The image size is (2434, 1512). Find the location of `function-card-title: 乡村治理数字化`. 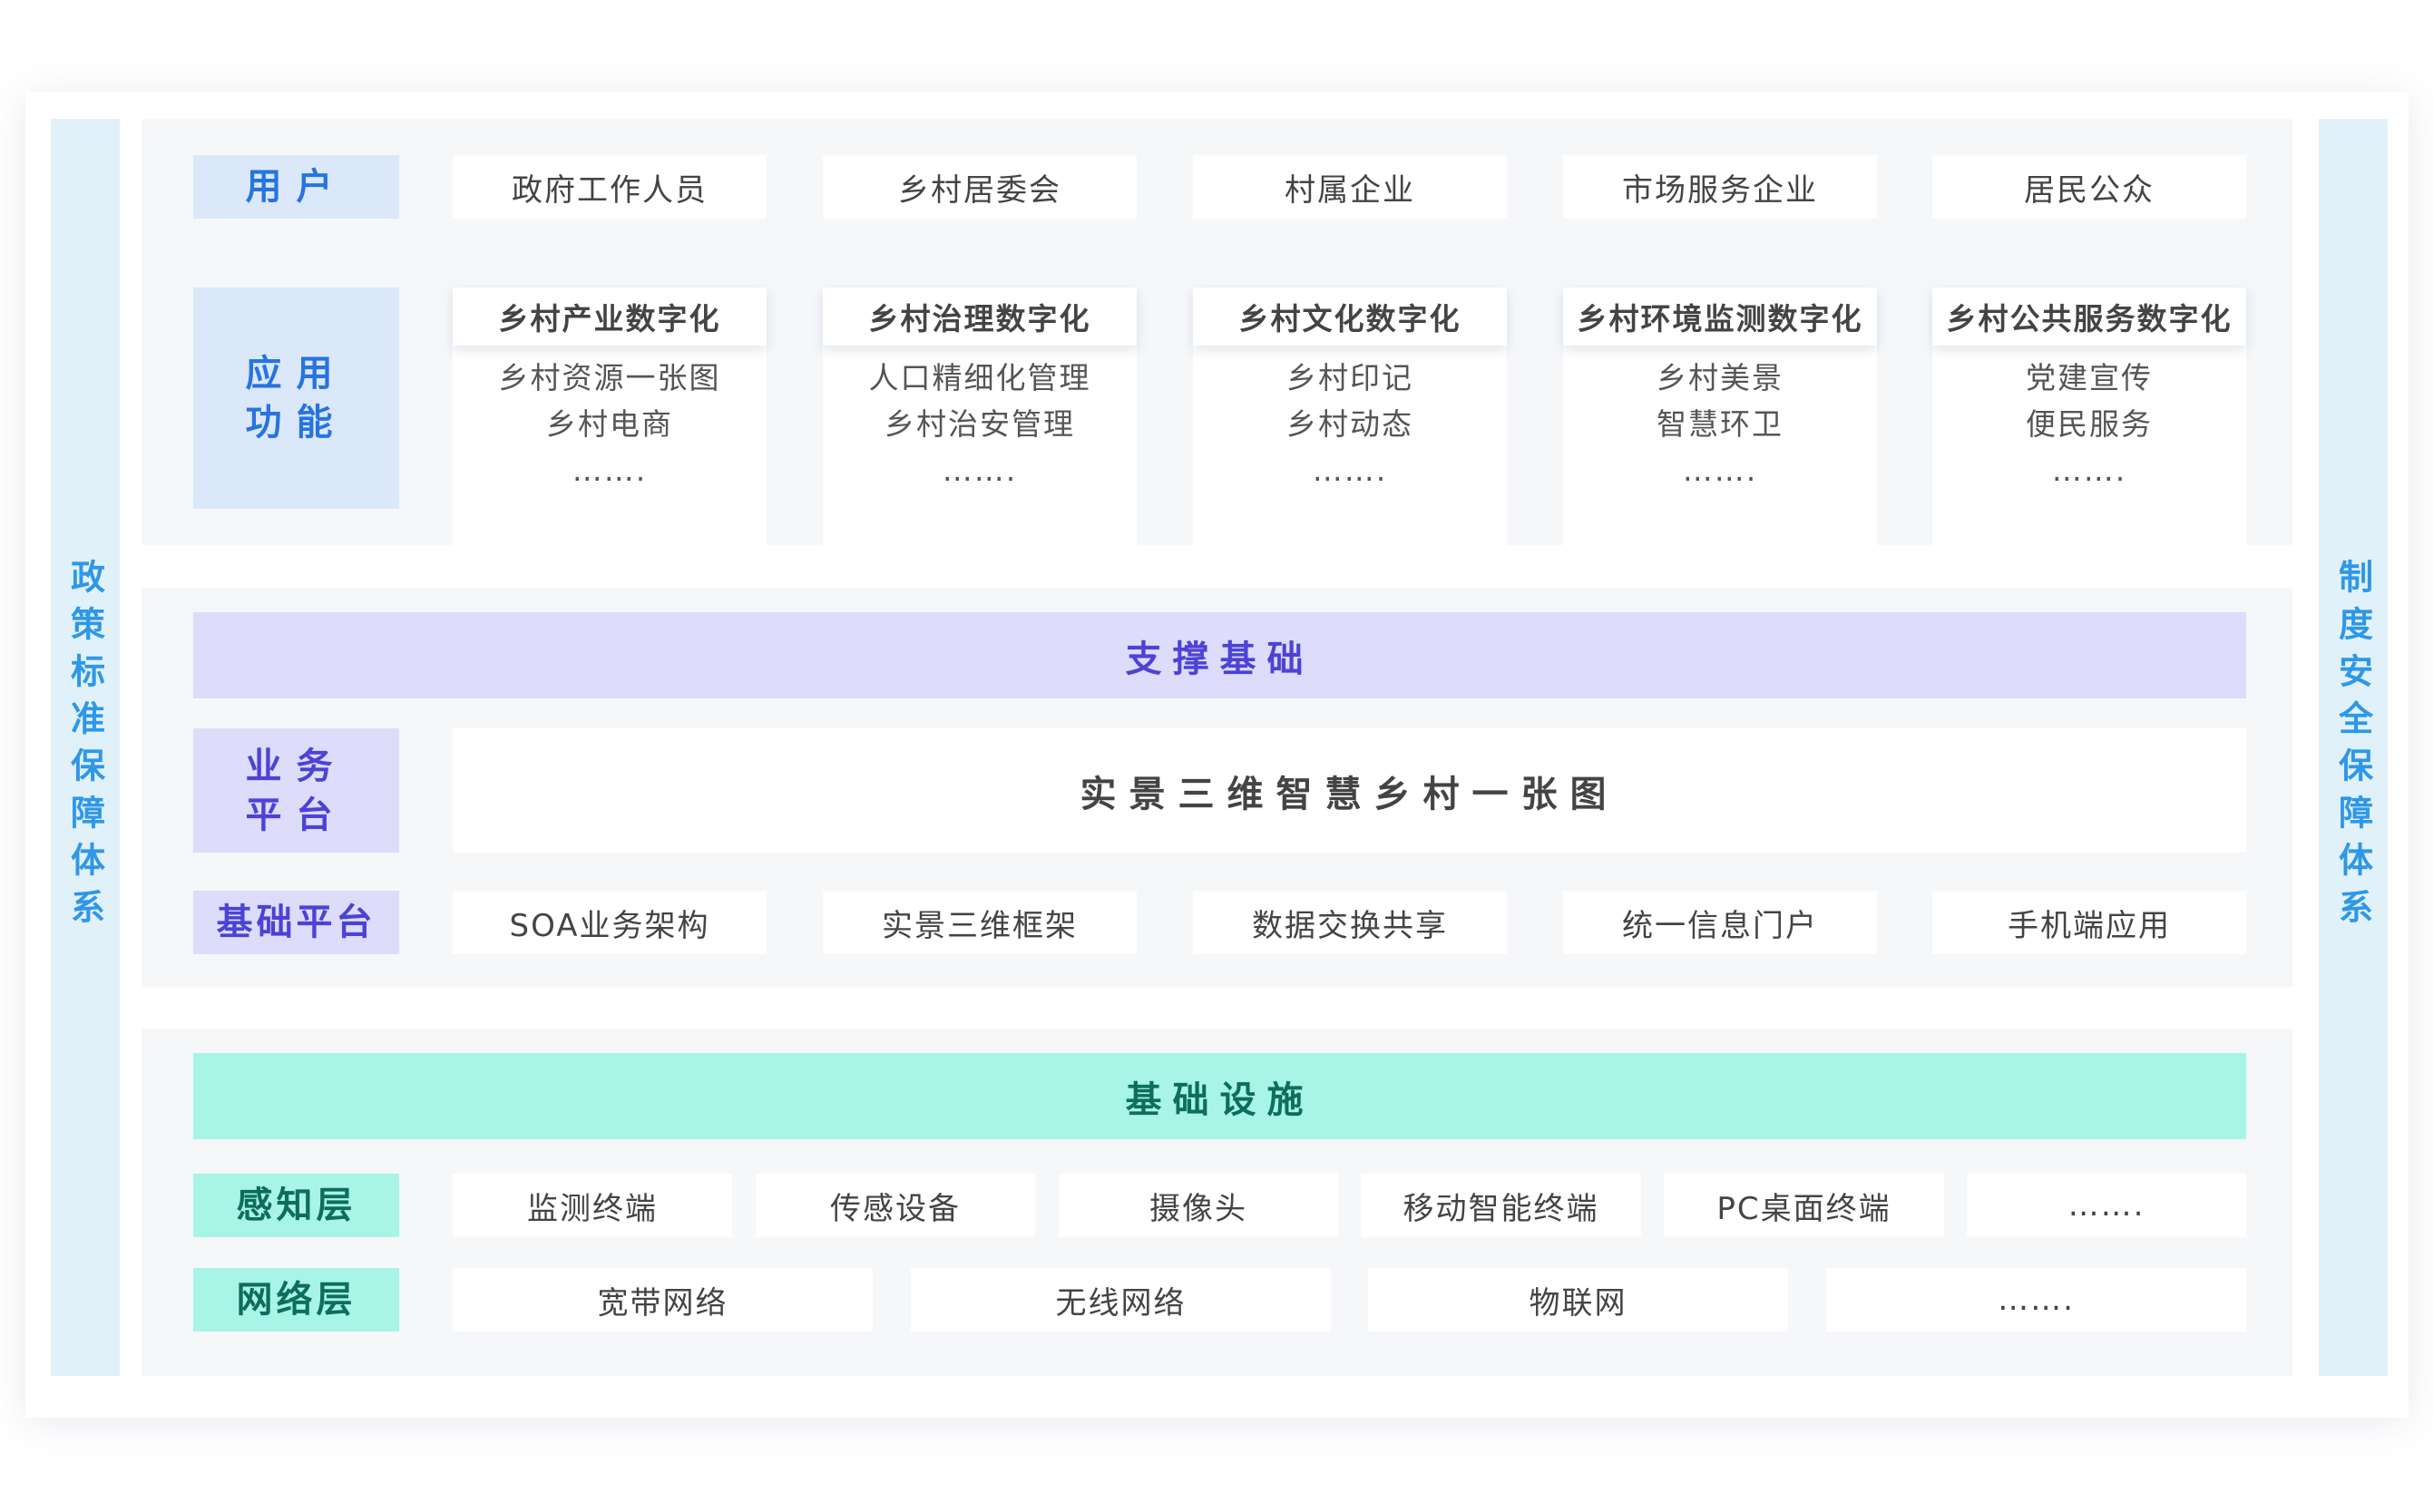

function-card-title: 乡村治理数字化 is located at coordinates (980, 317).